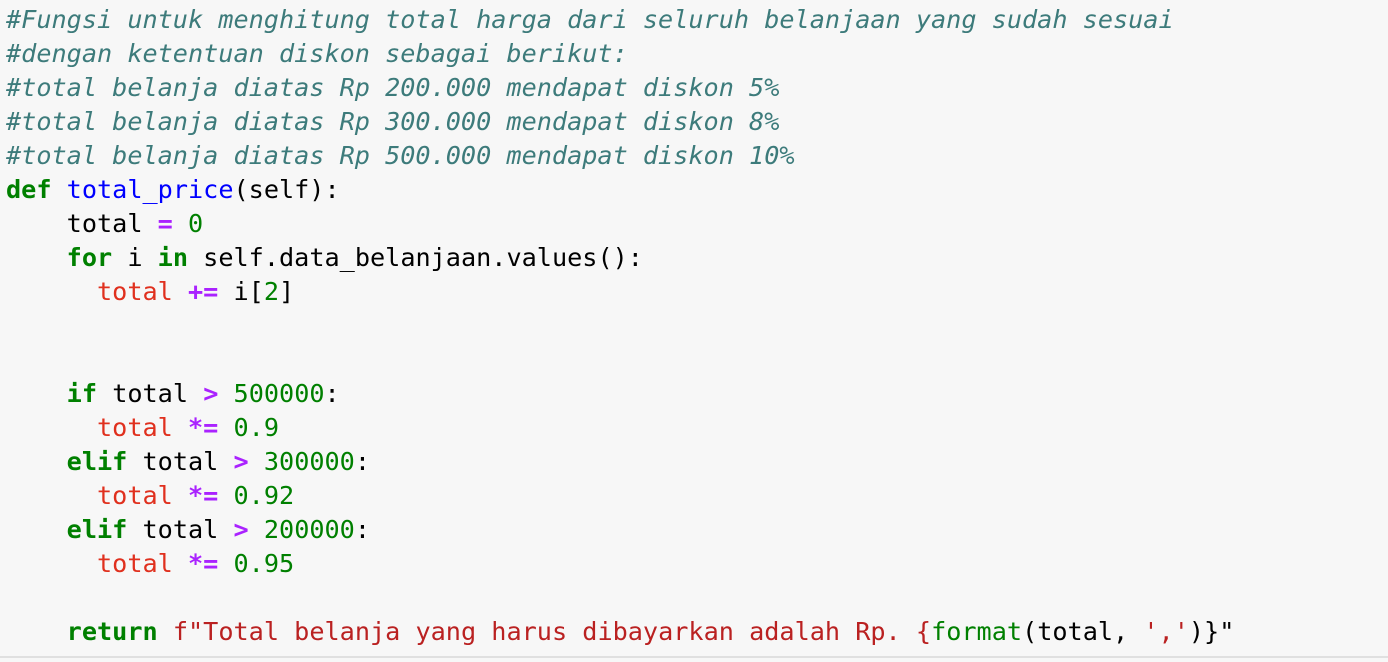  What do you see at coordinates (977, 631) in the screenshot?
I see `builtin-format: format` at bounding box center [977, 631].